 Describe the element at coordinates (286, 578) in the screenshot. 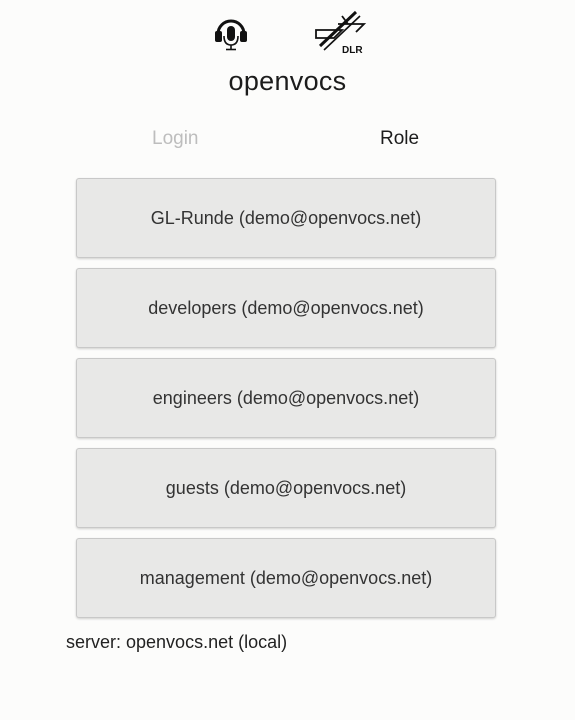

I see `role-button-management: management (demo@openvocs.net)` at that location.